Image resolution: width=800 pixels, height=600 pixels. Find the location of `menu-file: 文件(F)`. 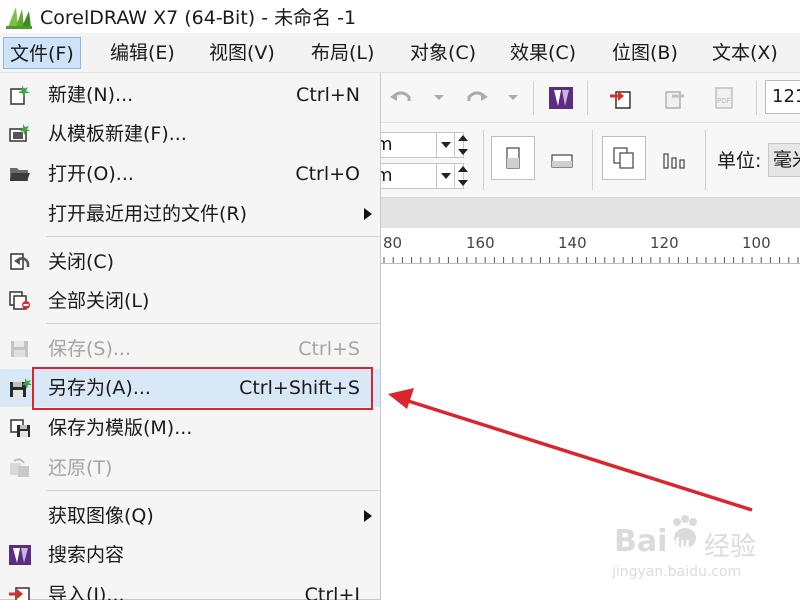

menu-file: 文件(F) is located at coordinates (42, 53).